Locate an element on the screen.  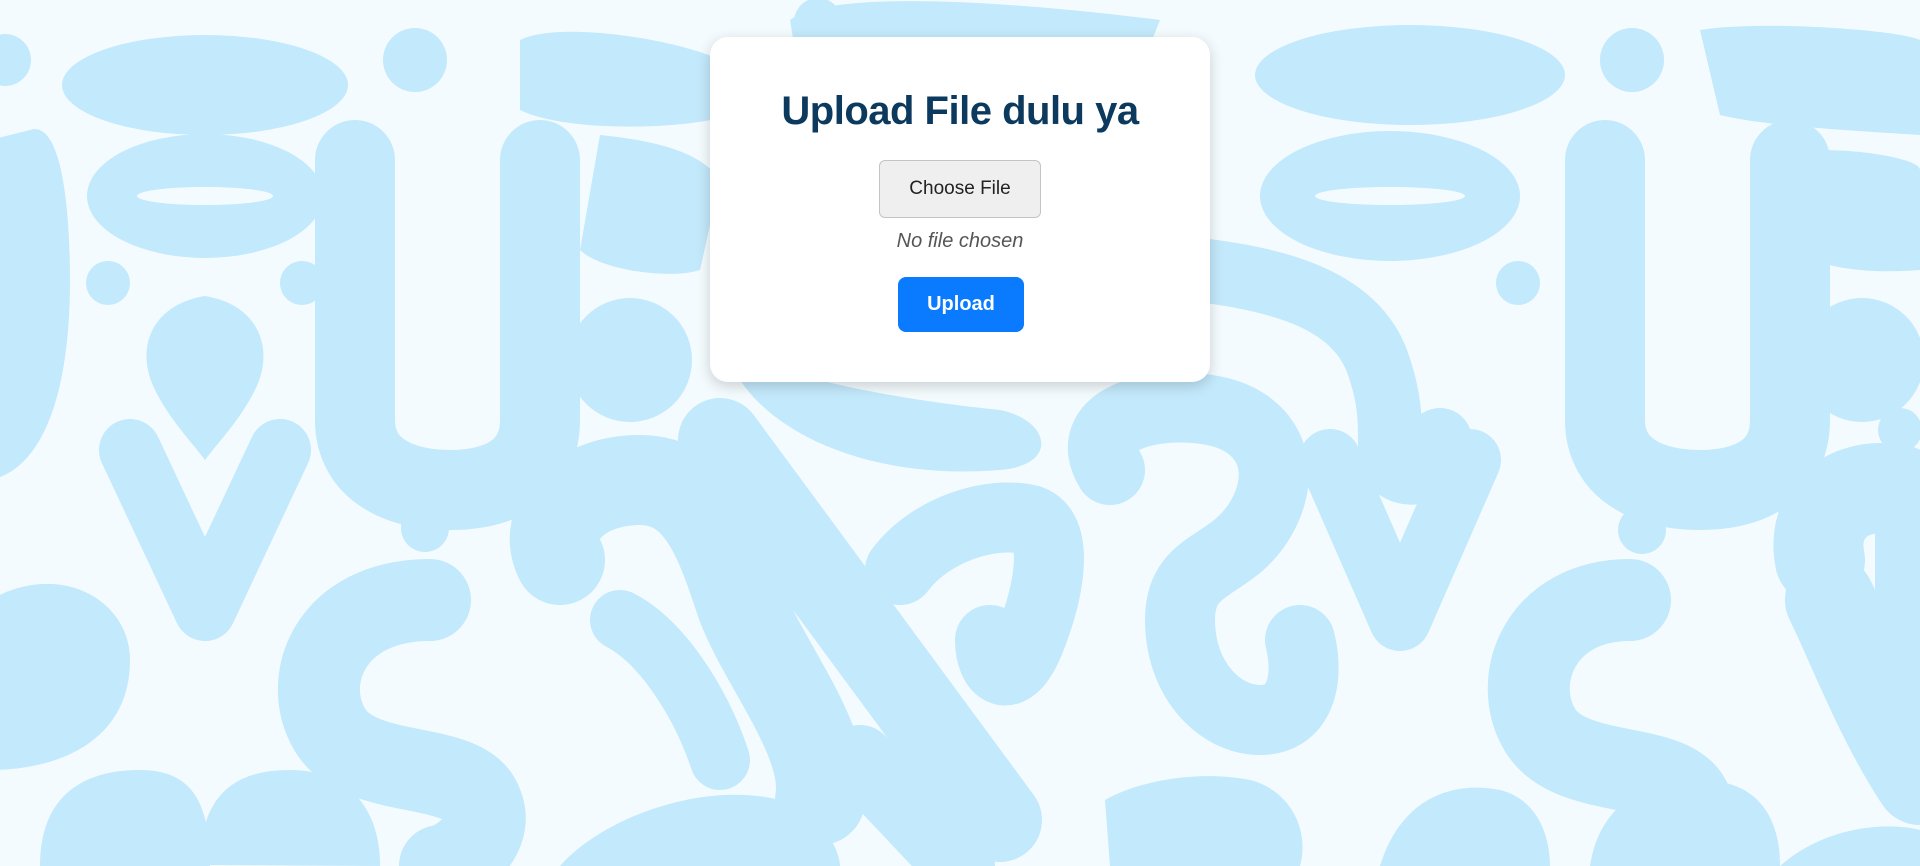
file-status-text: No file chosen is located at coordinates (960, 241).